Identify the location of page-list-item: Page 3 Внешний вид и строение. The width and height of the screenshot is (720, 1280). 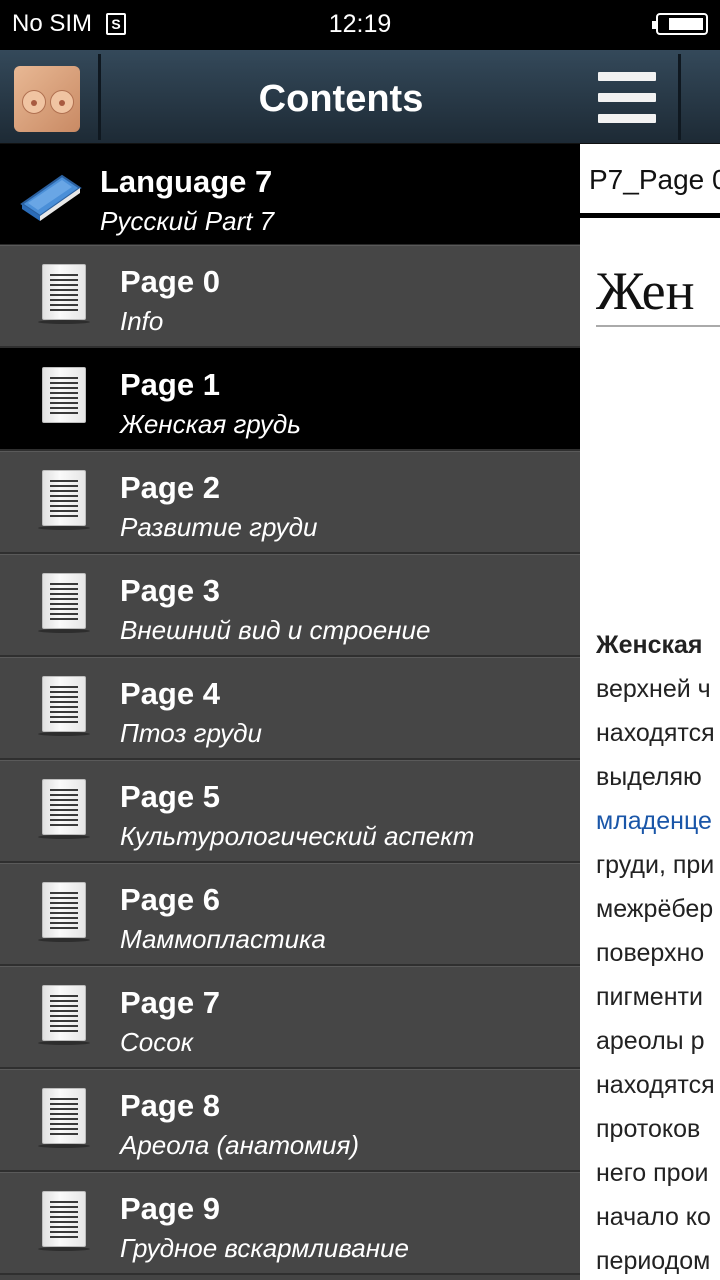
(290, 605).